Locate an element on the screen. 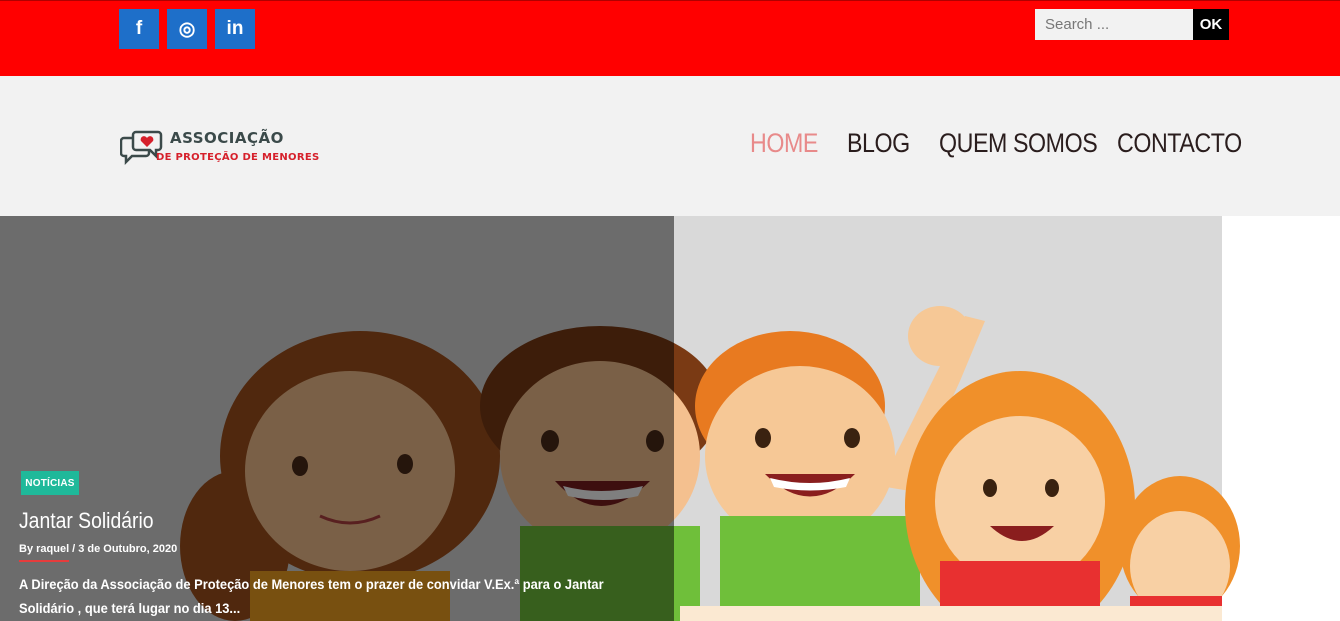 This screenshot has width=1340, height=621. search-button: OK is located at coordinates (1211, 24).